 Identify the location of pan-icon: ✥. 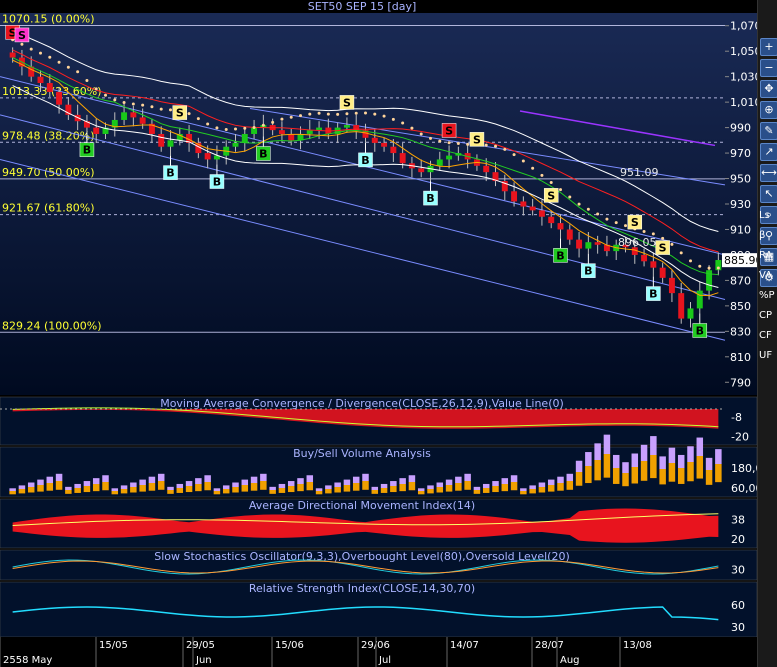
(768, 89).